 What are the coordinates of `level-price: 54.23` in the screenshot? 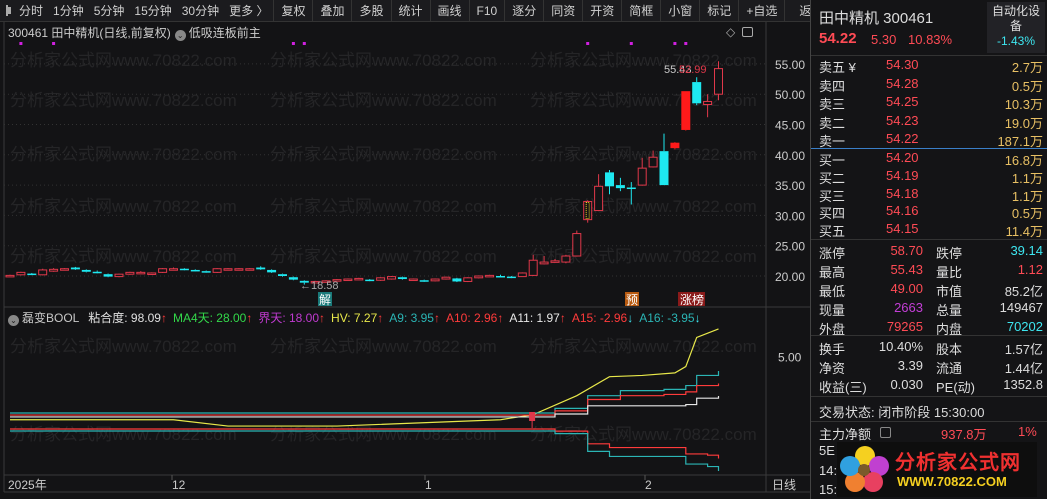 It's located at (902, 120).